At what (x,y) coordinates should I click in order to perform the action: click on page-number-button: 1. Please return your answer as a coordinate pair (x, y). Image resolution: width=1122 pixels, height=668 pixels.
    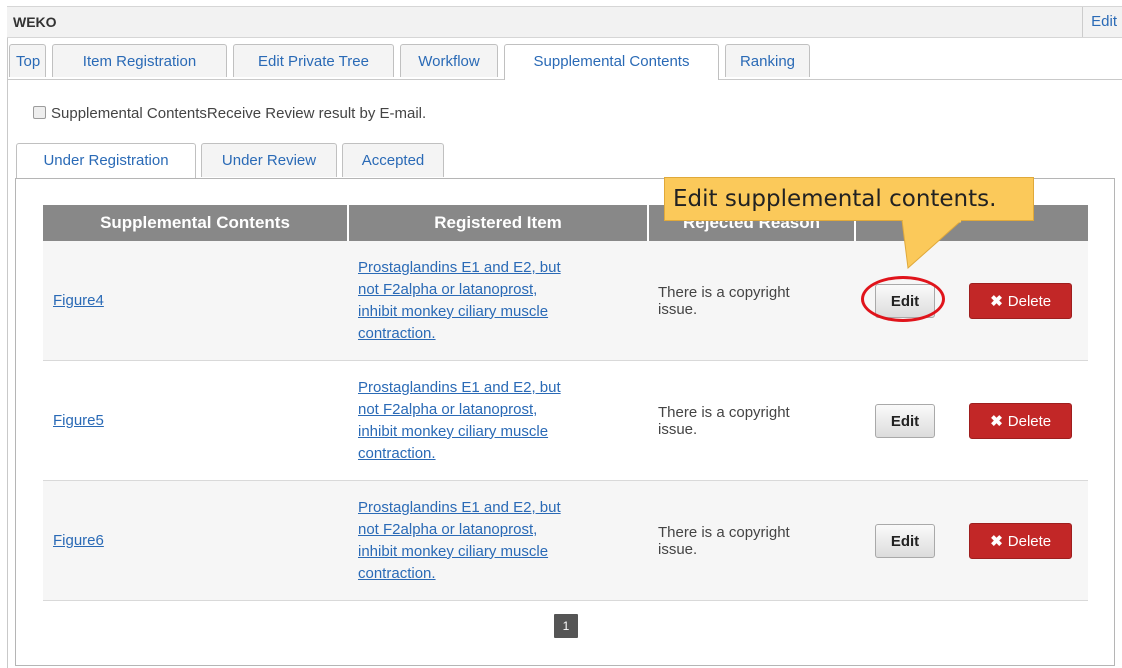
    Looking at the image, I should click on (566, 626).